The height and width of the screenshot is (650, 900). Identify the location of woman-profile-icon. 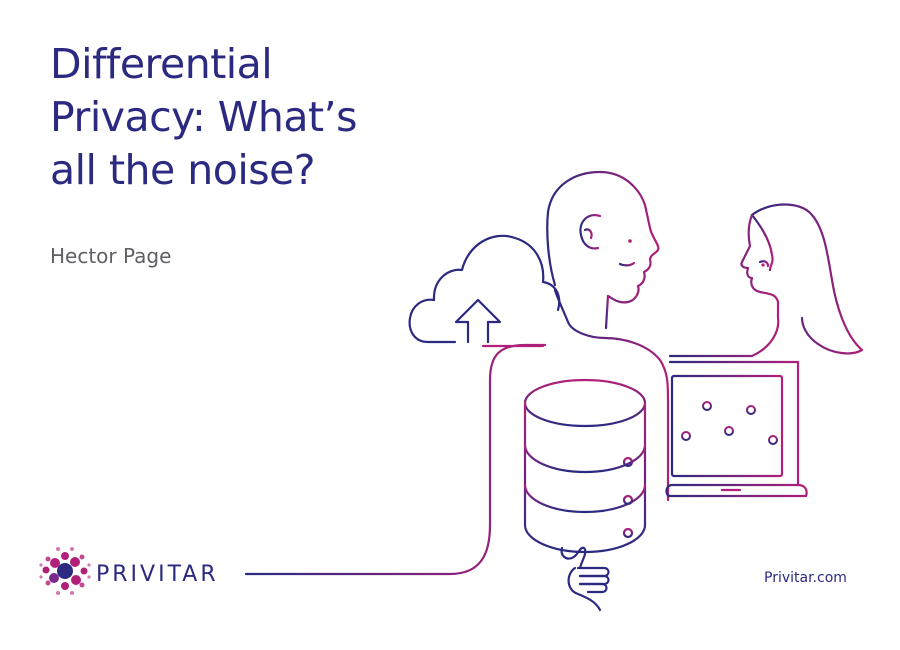
(766, 280).